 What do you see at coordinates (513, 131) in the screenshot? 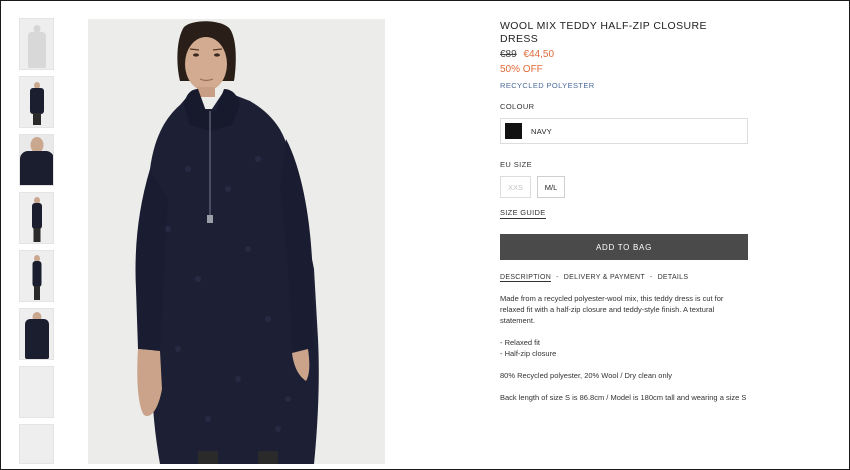
I see `colour-swatch` at bounding box center [513, 131].